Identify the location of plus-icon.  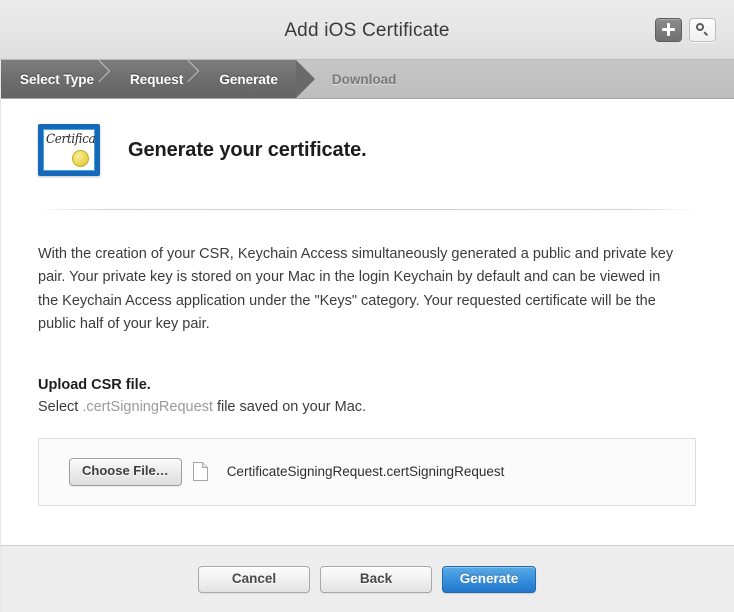
(668, 29).